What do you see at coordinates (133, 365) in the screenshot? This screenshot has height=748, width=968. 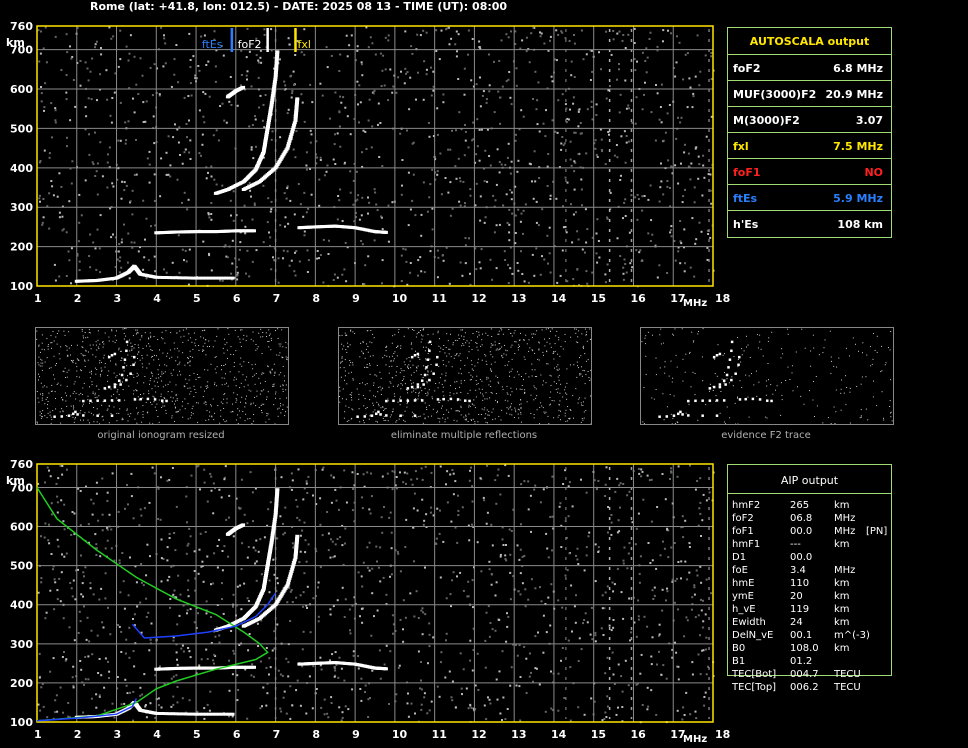 I see `thumb-echo` at bounding box center [133, 365].